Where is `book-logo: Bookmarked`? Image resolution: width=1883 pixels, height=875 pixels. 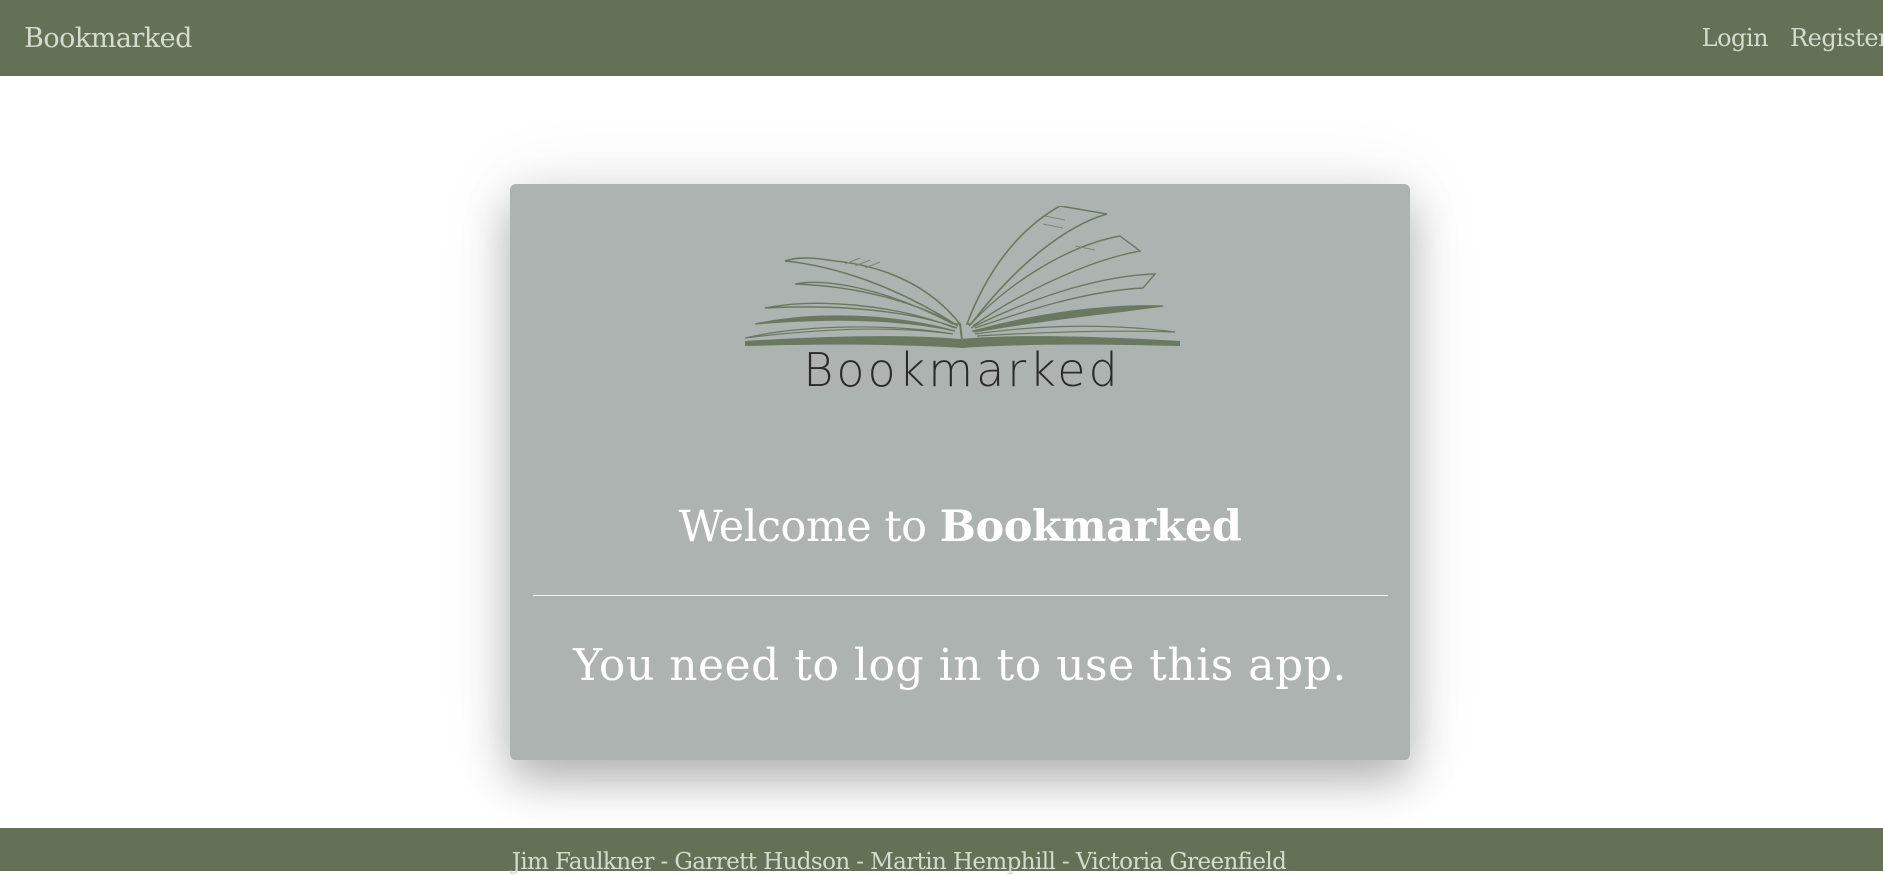
book-logo: Bookmarked is located at coordinates (962, 299).